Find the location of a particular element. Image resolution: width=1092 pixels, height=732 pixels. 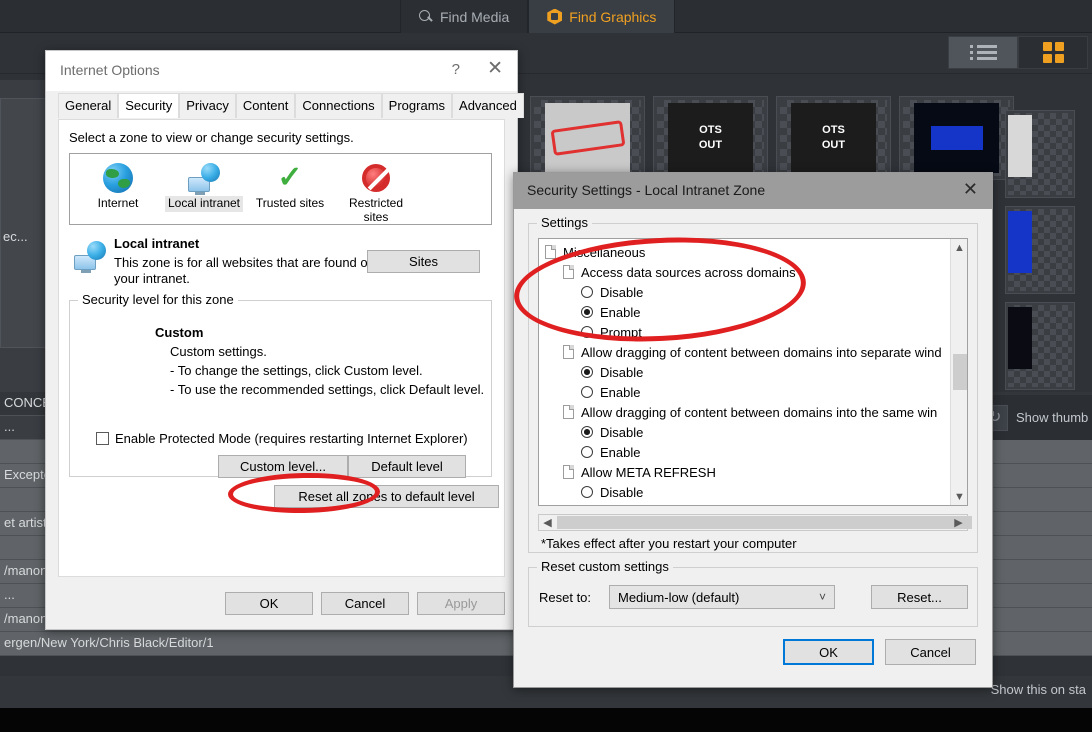

zone-trusted-sites: ✓ Trusted sites is located at coordinates (290, 193).